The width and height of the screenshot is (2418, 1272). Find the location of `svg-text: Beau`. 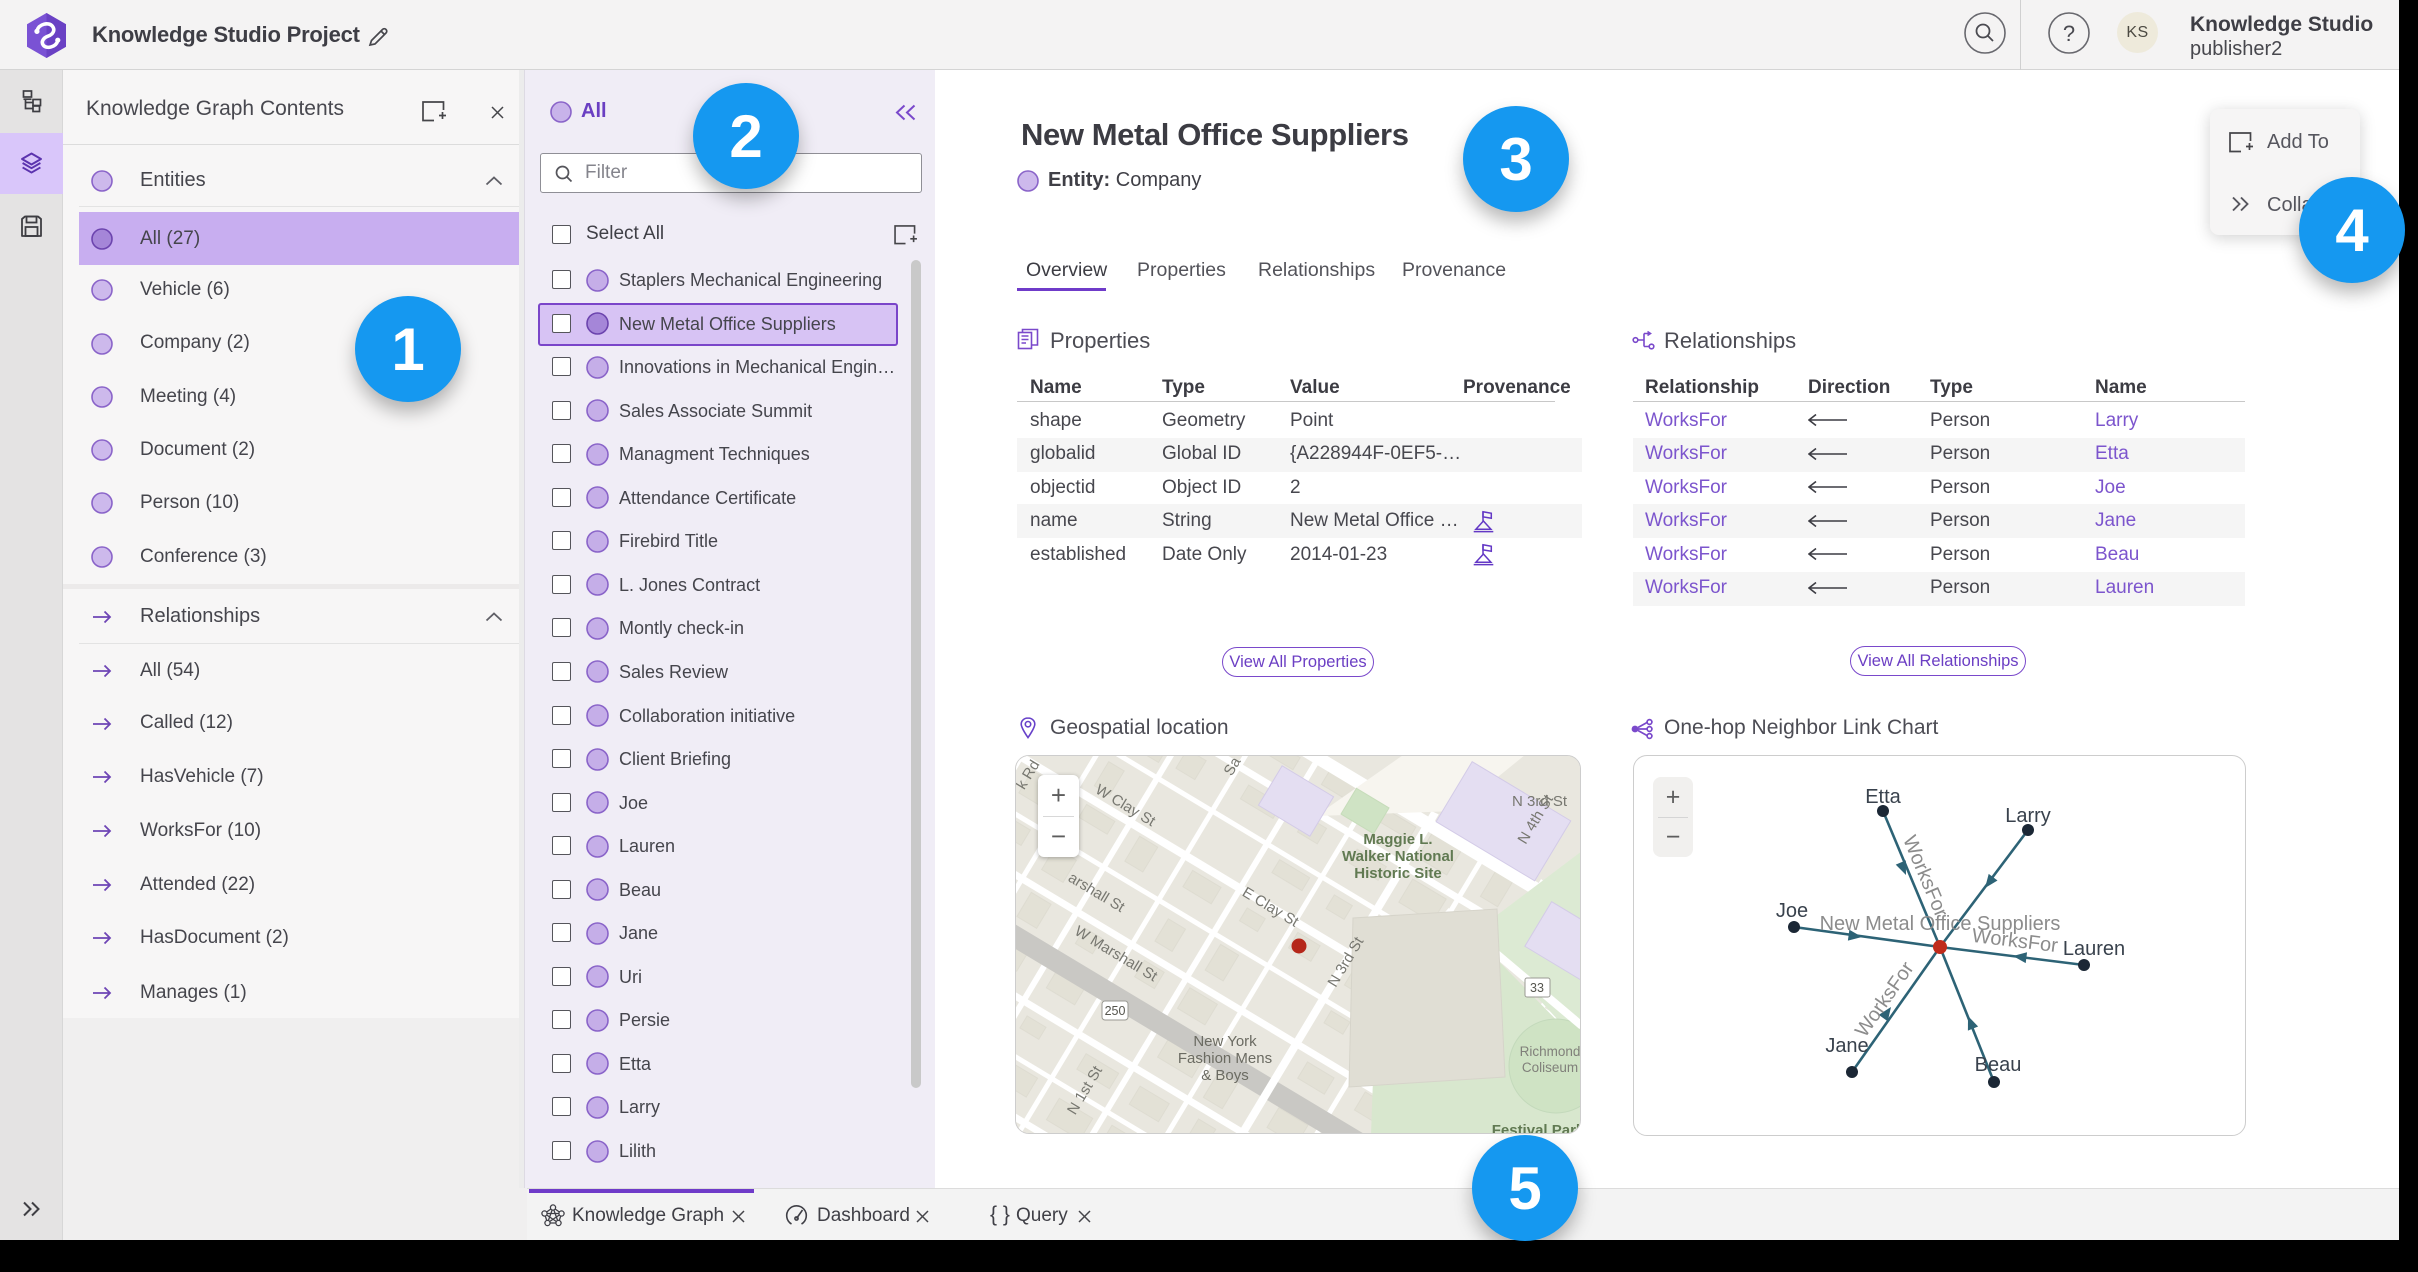

svg-text: Beau is located at coordinates (1998, 1065).